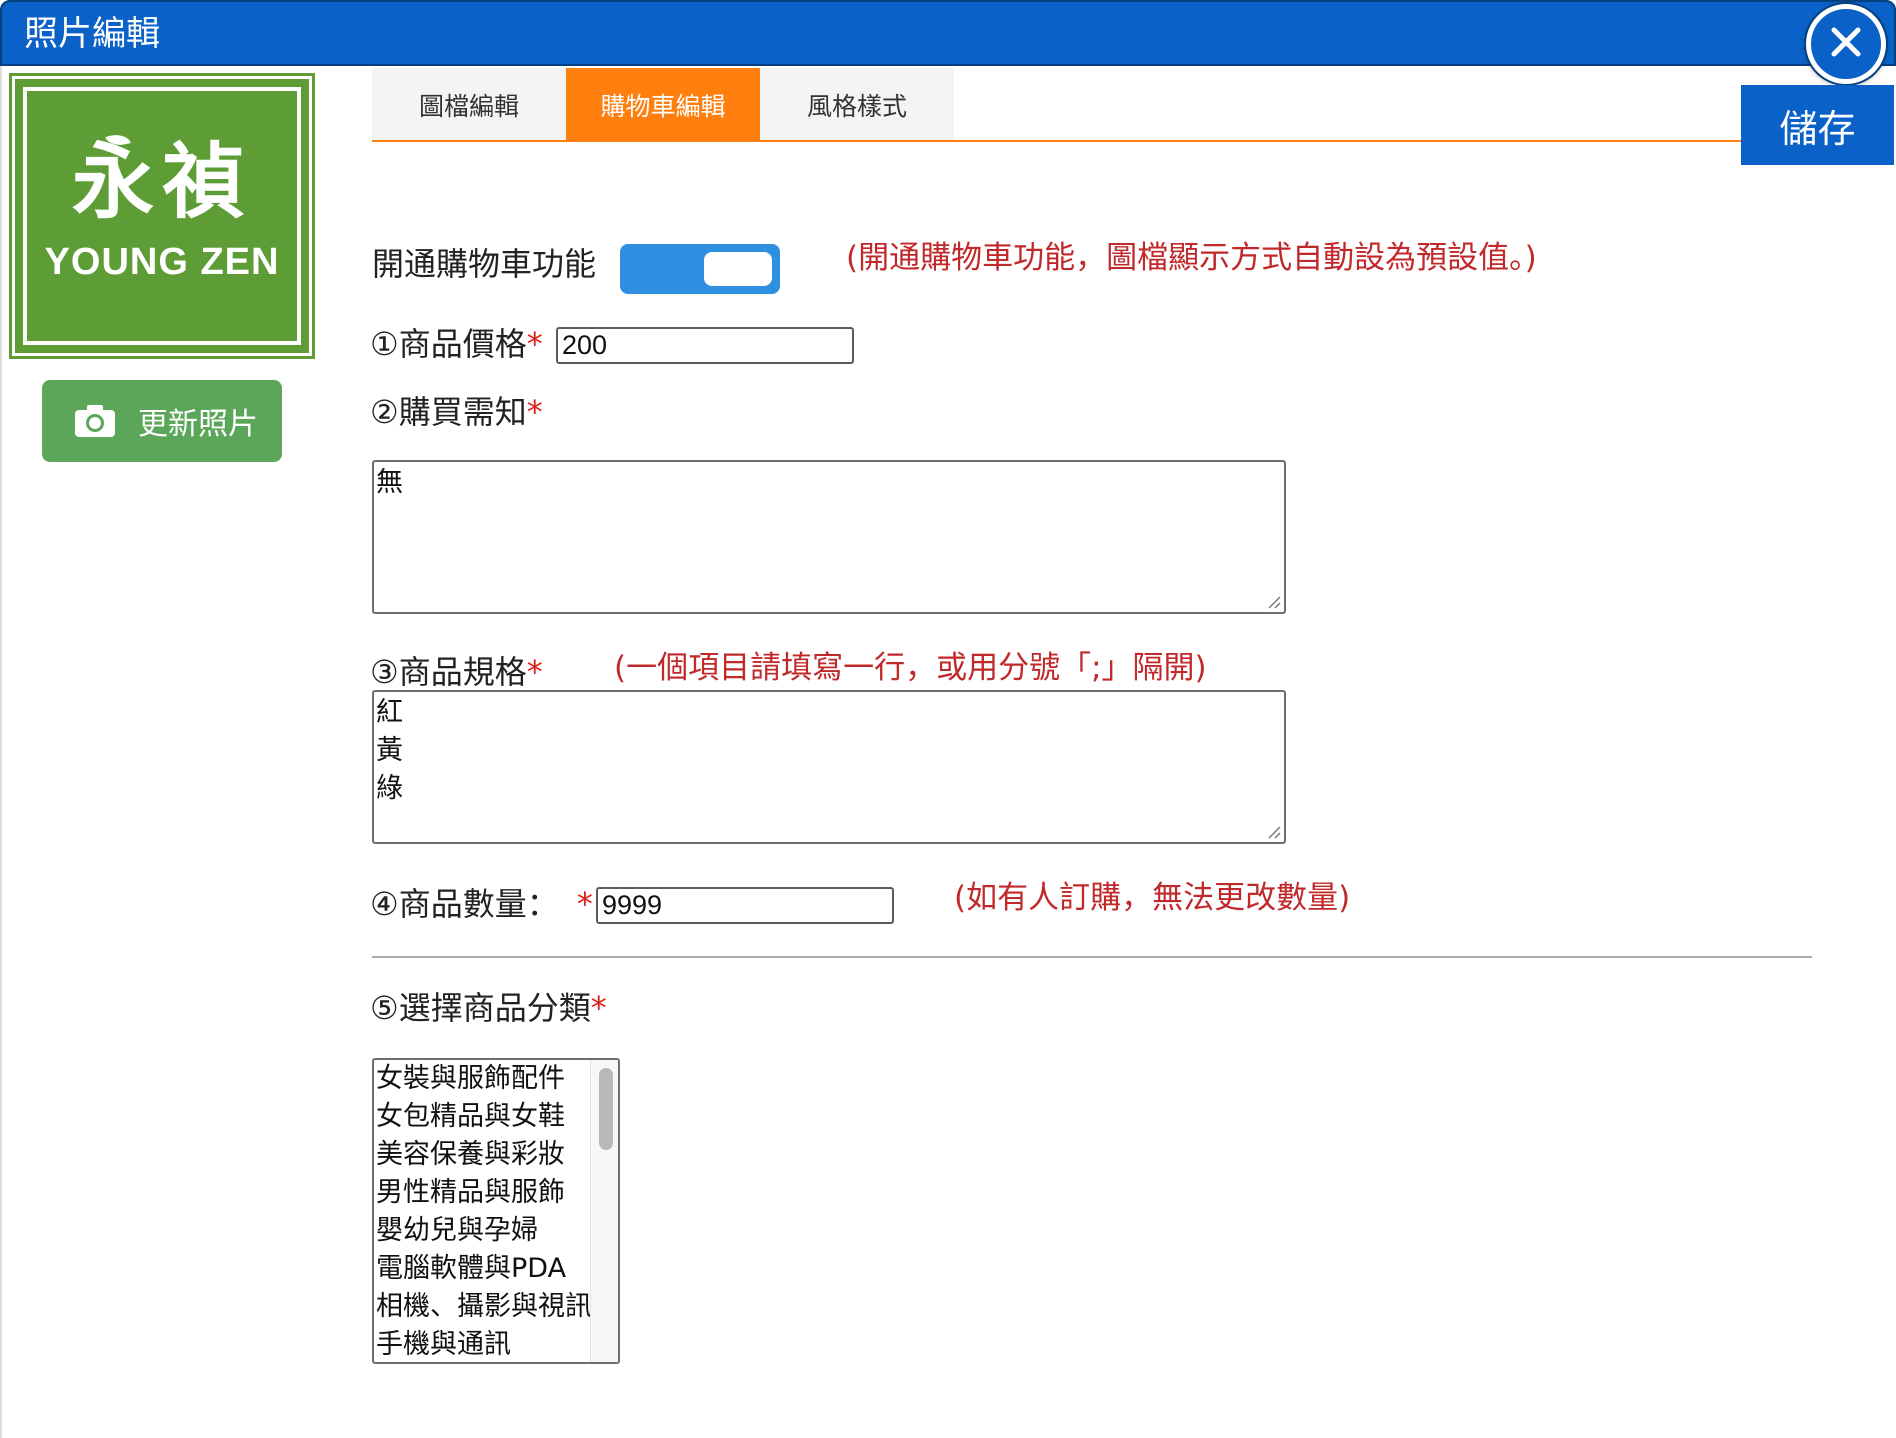  I want to click on quantity-label: ④商品數量： *, so click(481, 904).